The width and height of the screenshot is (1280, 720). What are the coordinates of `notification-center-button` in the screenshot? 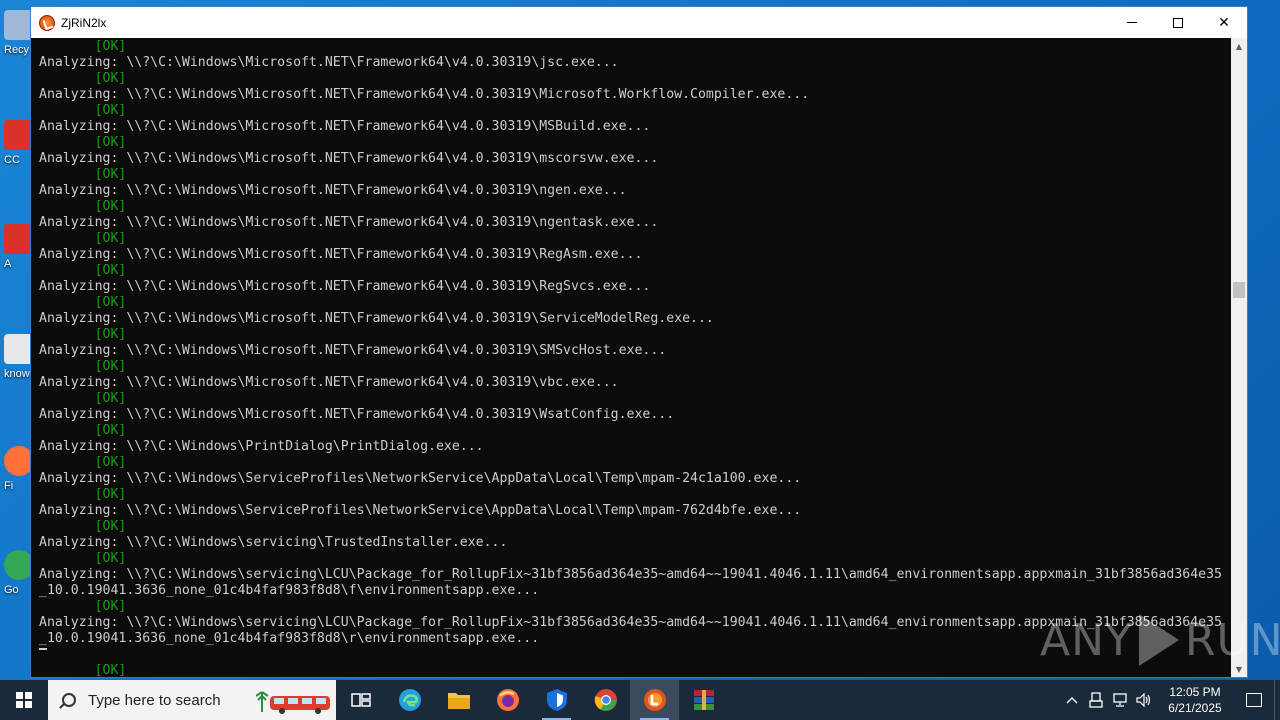 It's located at (1254, 700).